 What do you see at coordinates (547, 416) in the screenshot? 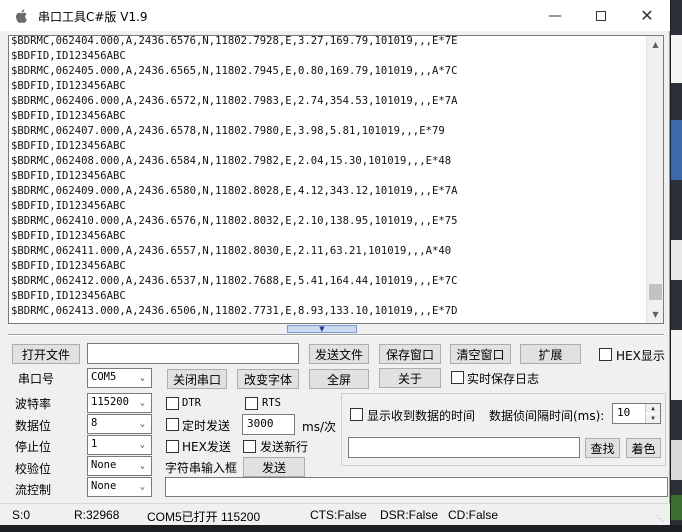
I see `frame-gap-label: 数据侦间隔时间(ms):` at bounding box center [547, 416].